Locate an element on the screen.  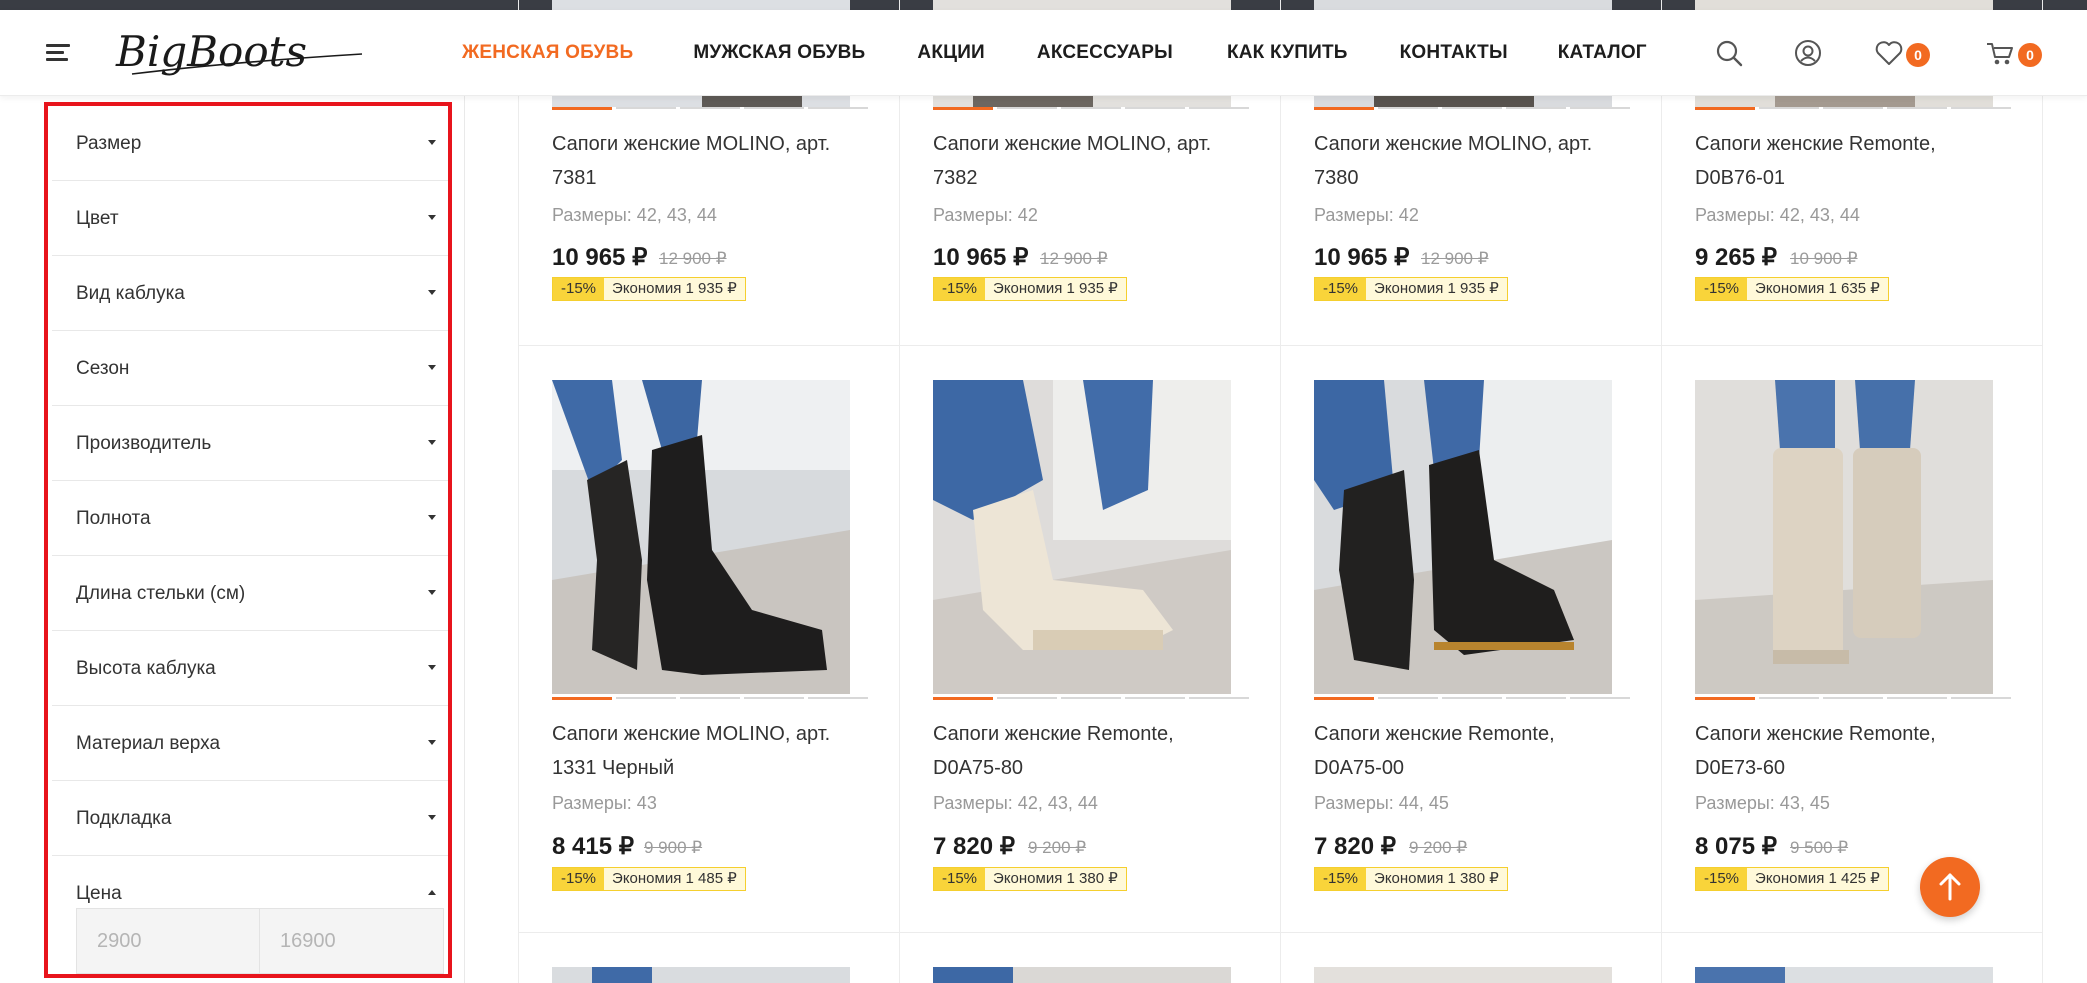
filter-label: Вид каблука is located at coordinates (130, 293).